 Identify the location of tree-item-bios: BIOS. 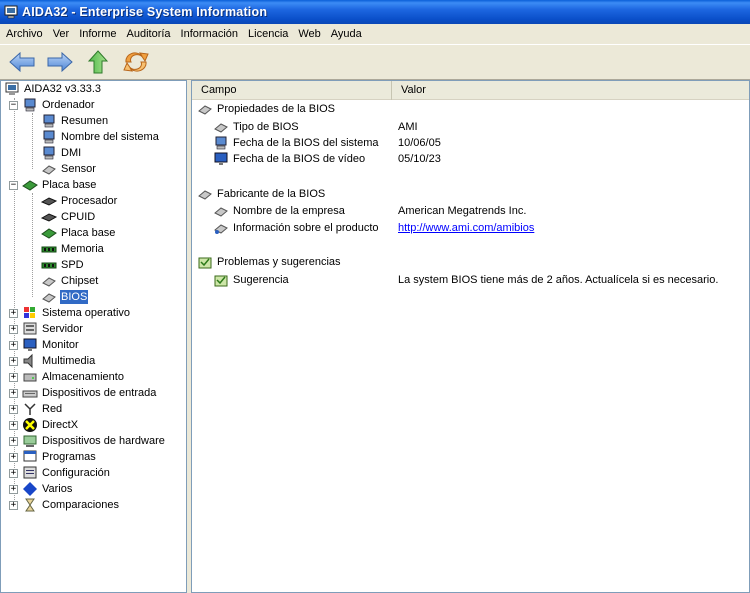
(65, 297).